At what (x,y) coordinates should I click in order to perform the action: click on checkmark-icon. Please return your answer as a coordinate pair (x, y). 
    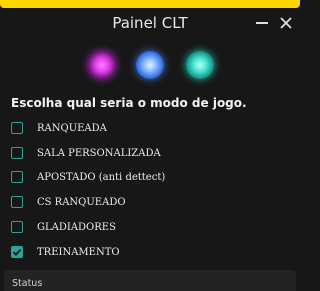
    Looking at the image, I should click on (17, 252).